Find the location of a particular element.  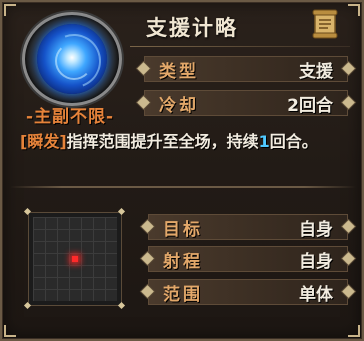

grid-center-marker is located at coordinates (75, 259).